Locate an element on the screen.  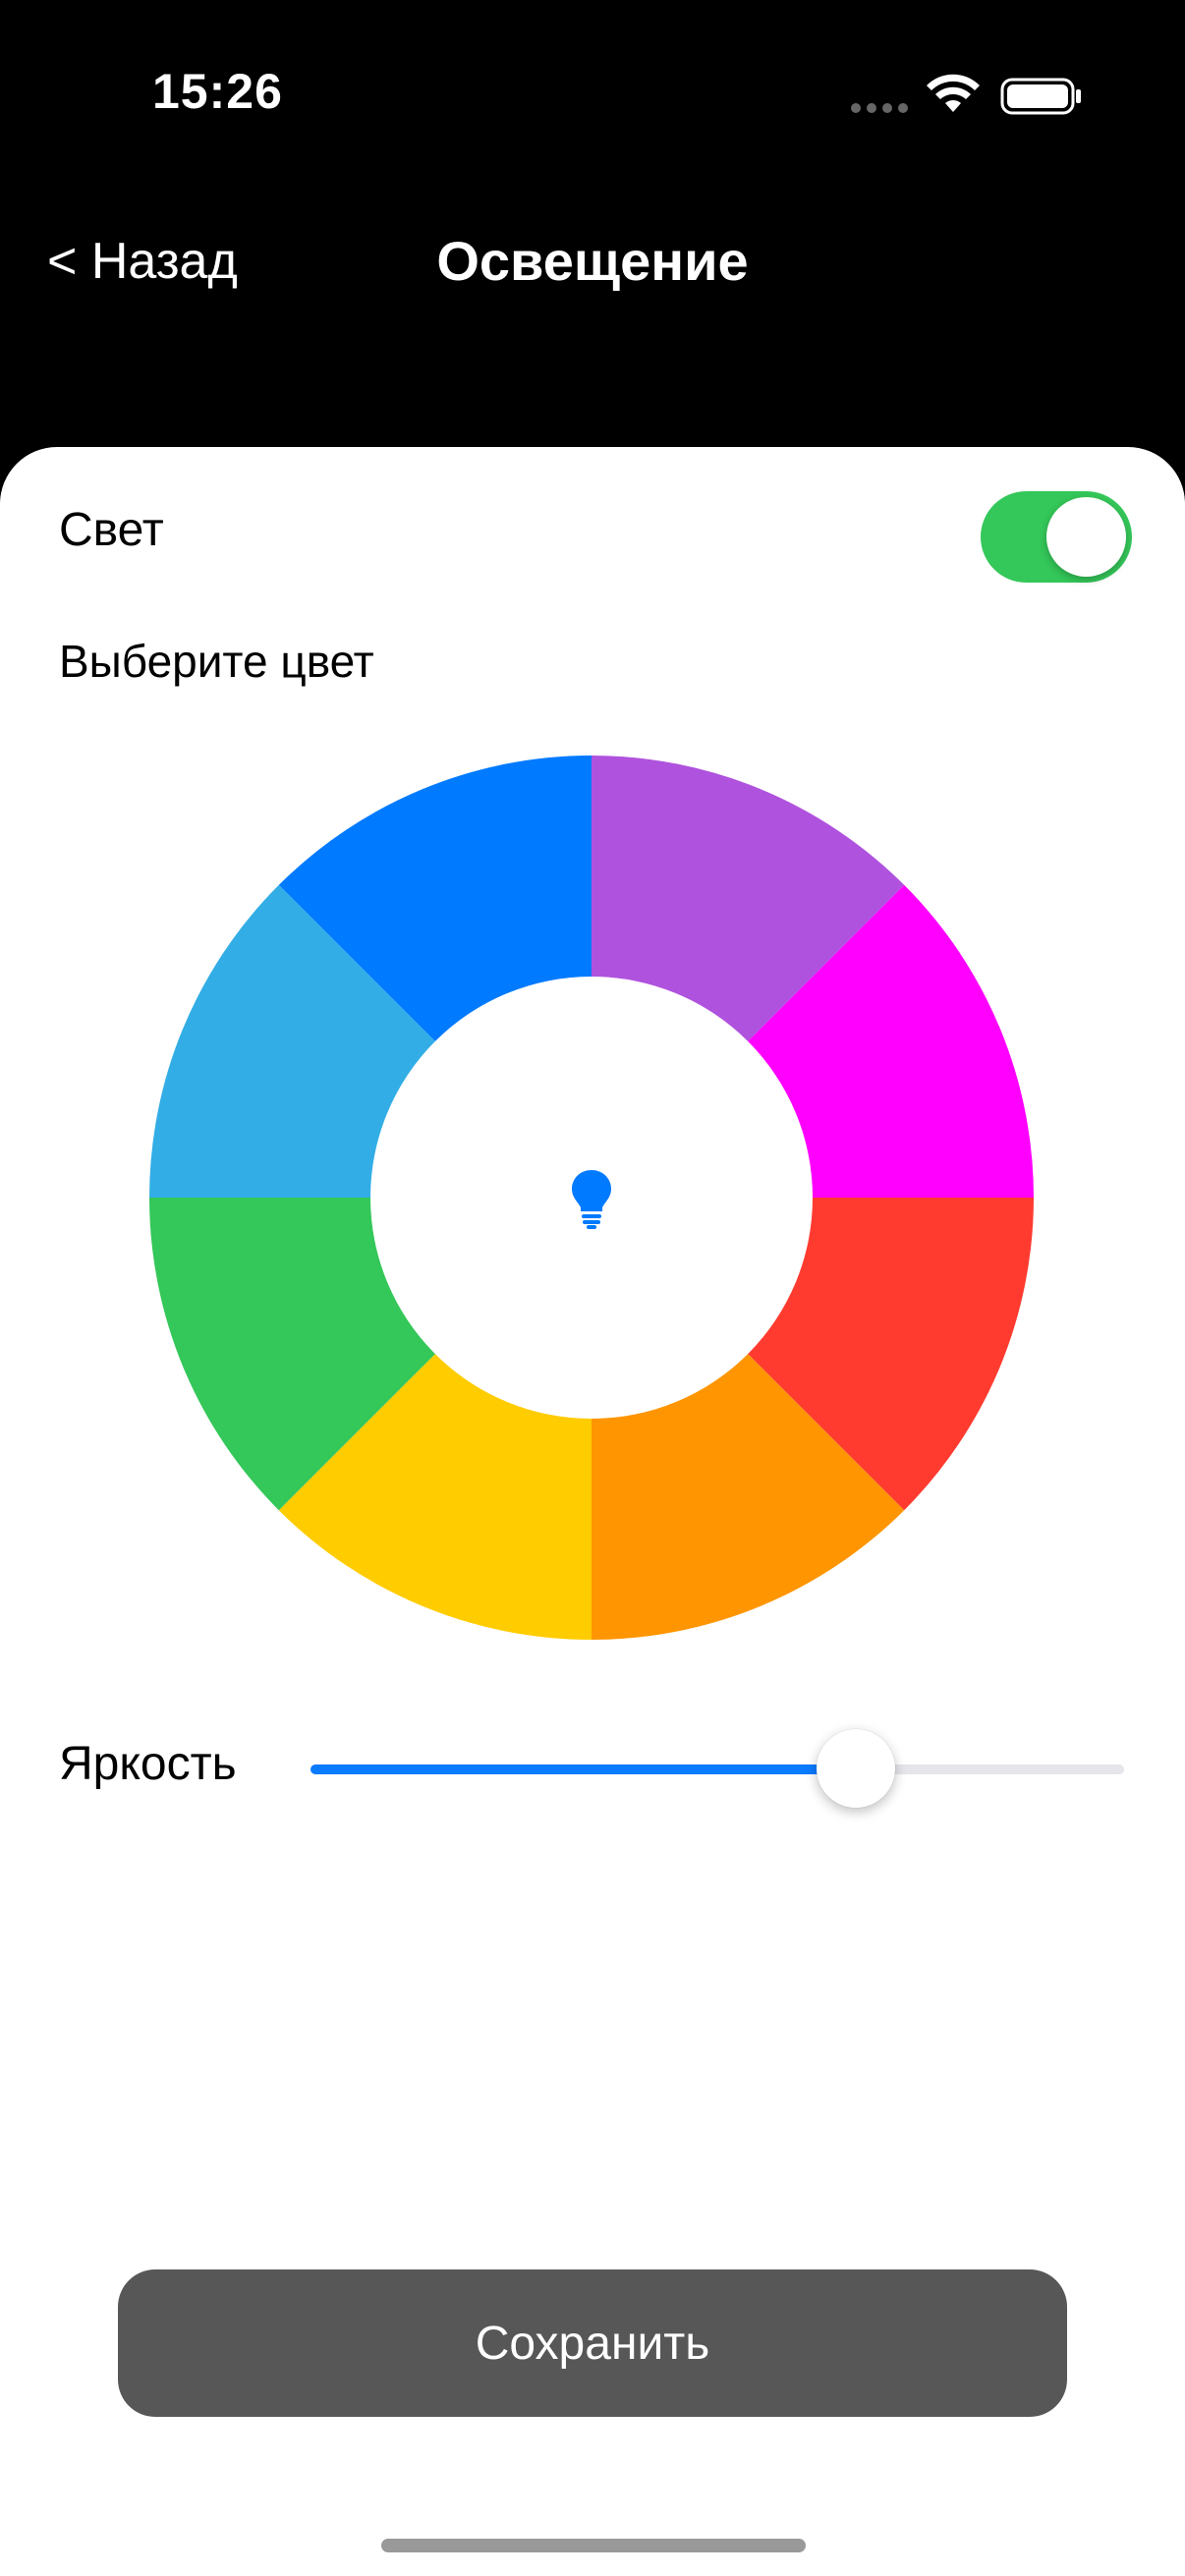
toggle-knob is located at coordinates (1086, 537).